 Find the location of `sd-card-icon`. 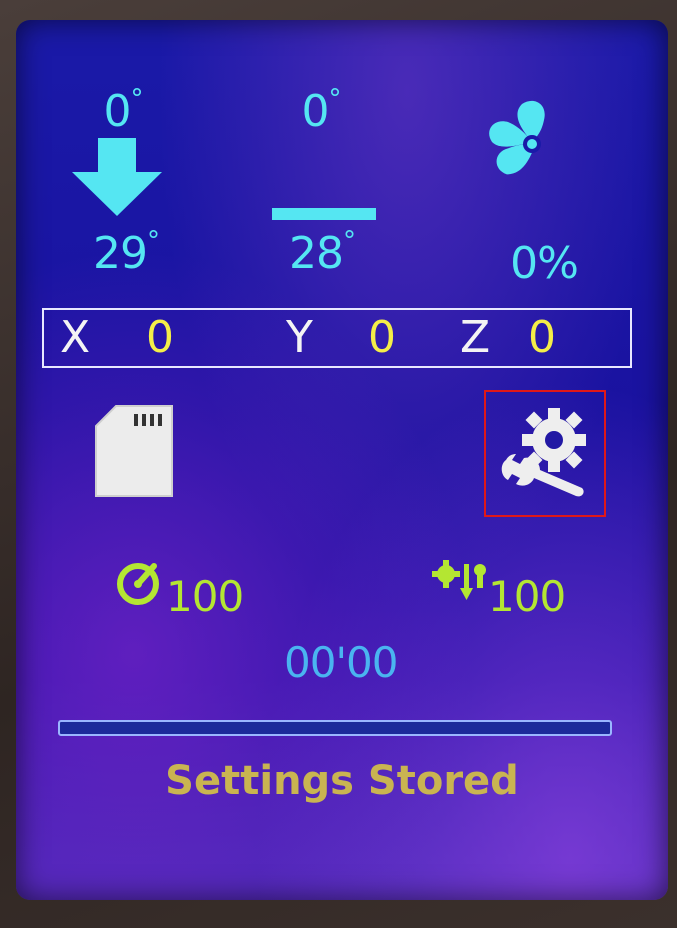

sd-card-icon is located at coordinates (134, 451).